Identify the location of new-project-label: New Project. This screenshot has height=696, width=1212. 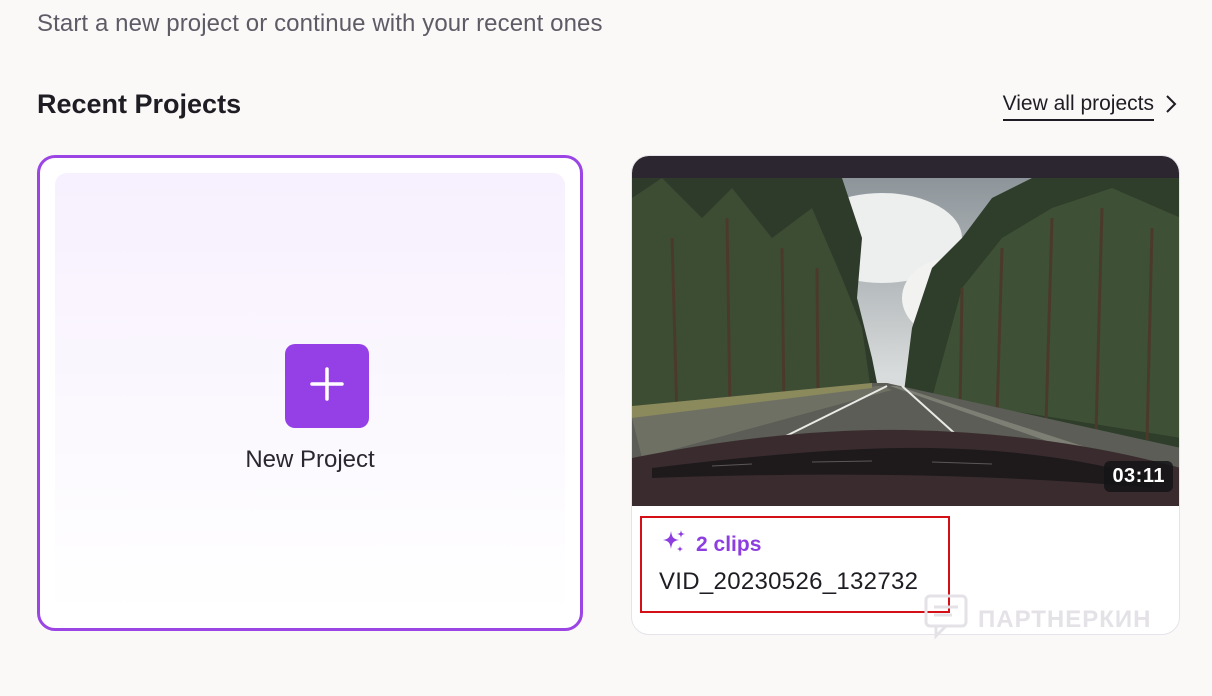
(310, 459).